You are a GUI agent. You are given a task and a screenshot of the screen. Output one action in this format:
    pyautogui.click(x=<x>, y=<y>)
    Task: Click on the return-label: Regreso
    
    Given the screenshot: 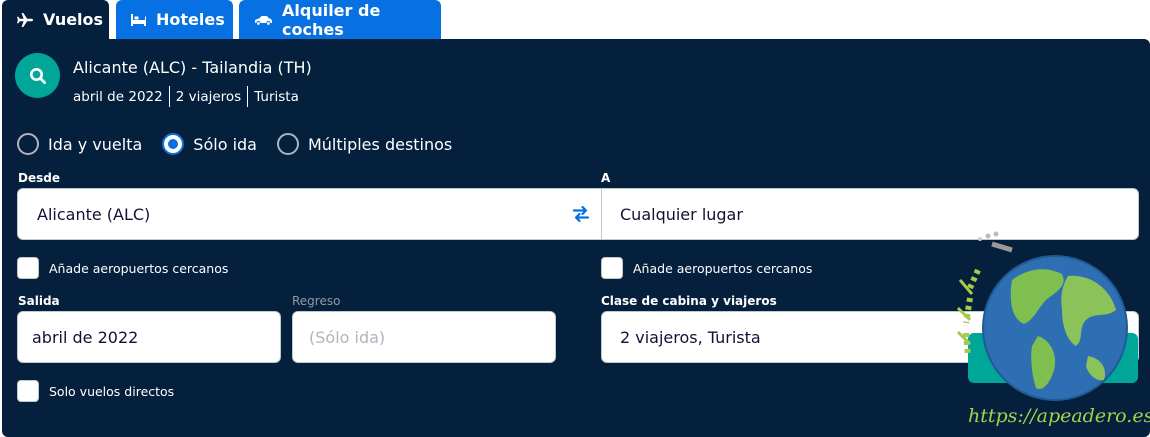 What is the action you would take?
    pyautogui.click(x=316, y=301)
    